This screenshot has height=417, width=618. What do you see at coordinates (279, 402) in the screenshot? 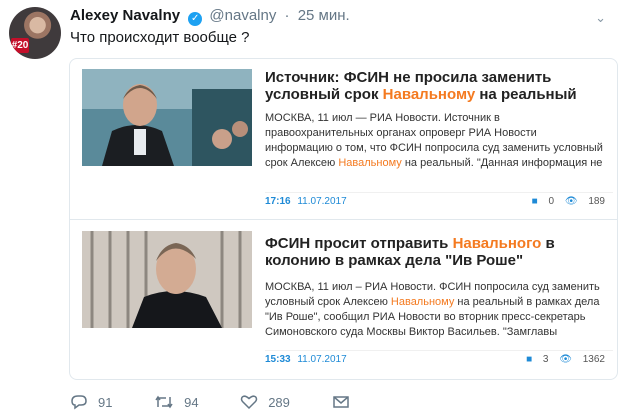
I see `like-count: 289` at bounding box center [279, 402].